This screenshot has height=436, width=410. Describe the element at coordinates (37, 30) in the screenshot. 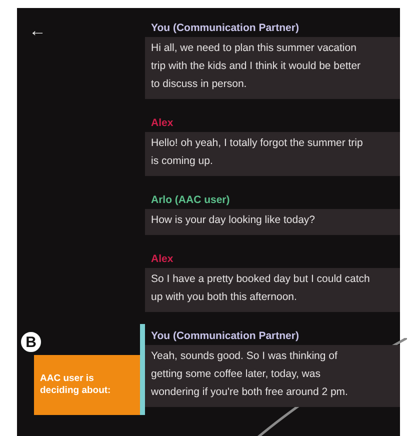

I see `back-button: ←` at that location.